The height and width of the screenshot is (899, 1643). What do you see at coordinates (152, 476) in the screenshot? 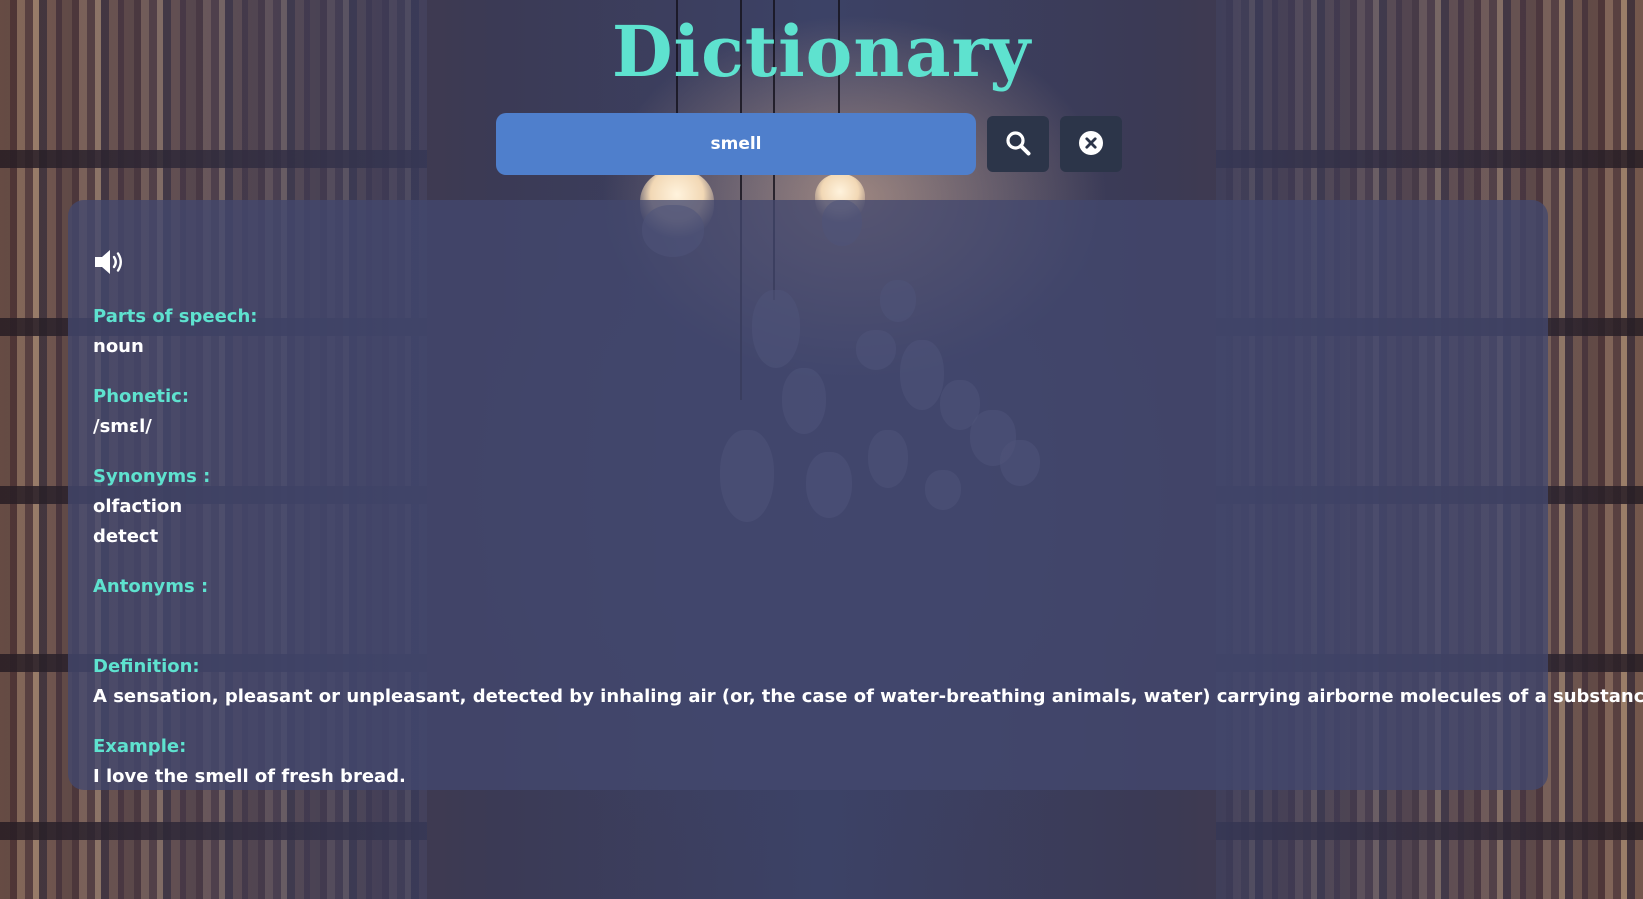
I see `synonyms-label: Synonyms :` at bounding box center [152, 476].